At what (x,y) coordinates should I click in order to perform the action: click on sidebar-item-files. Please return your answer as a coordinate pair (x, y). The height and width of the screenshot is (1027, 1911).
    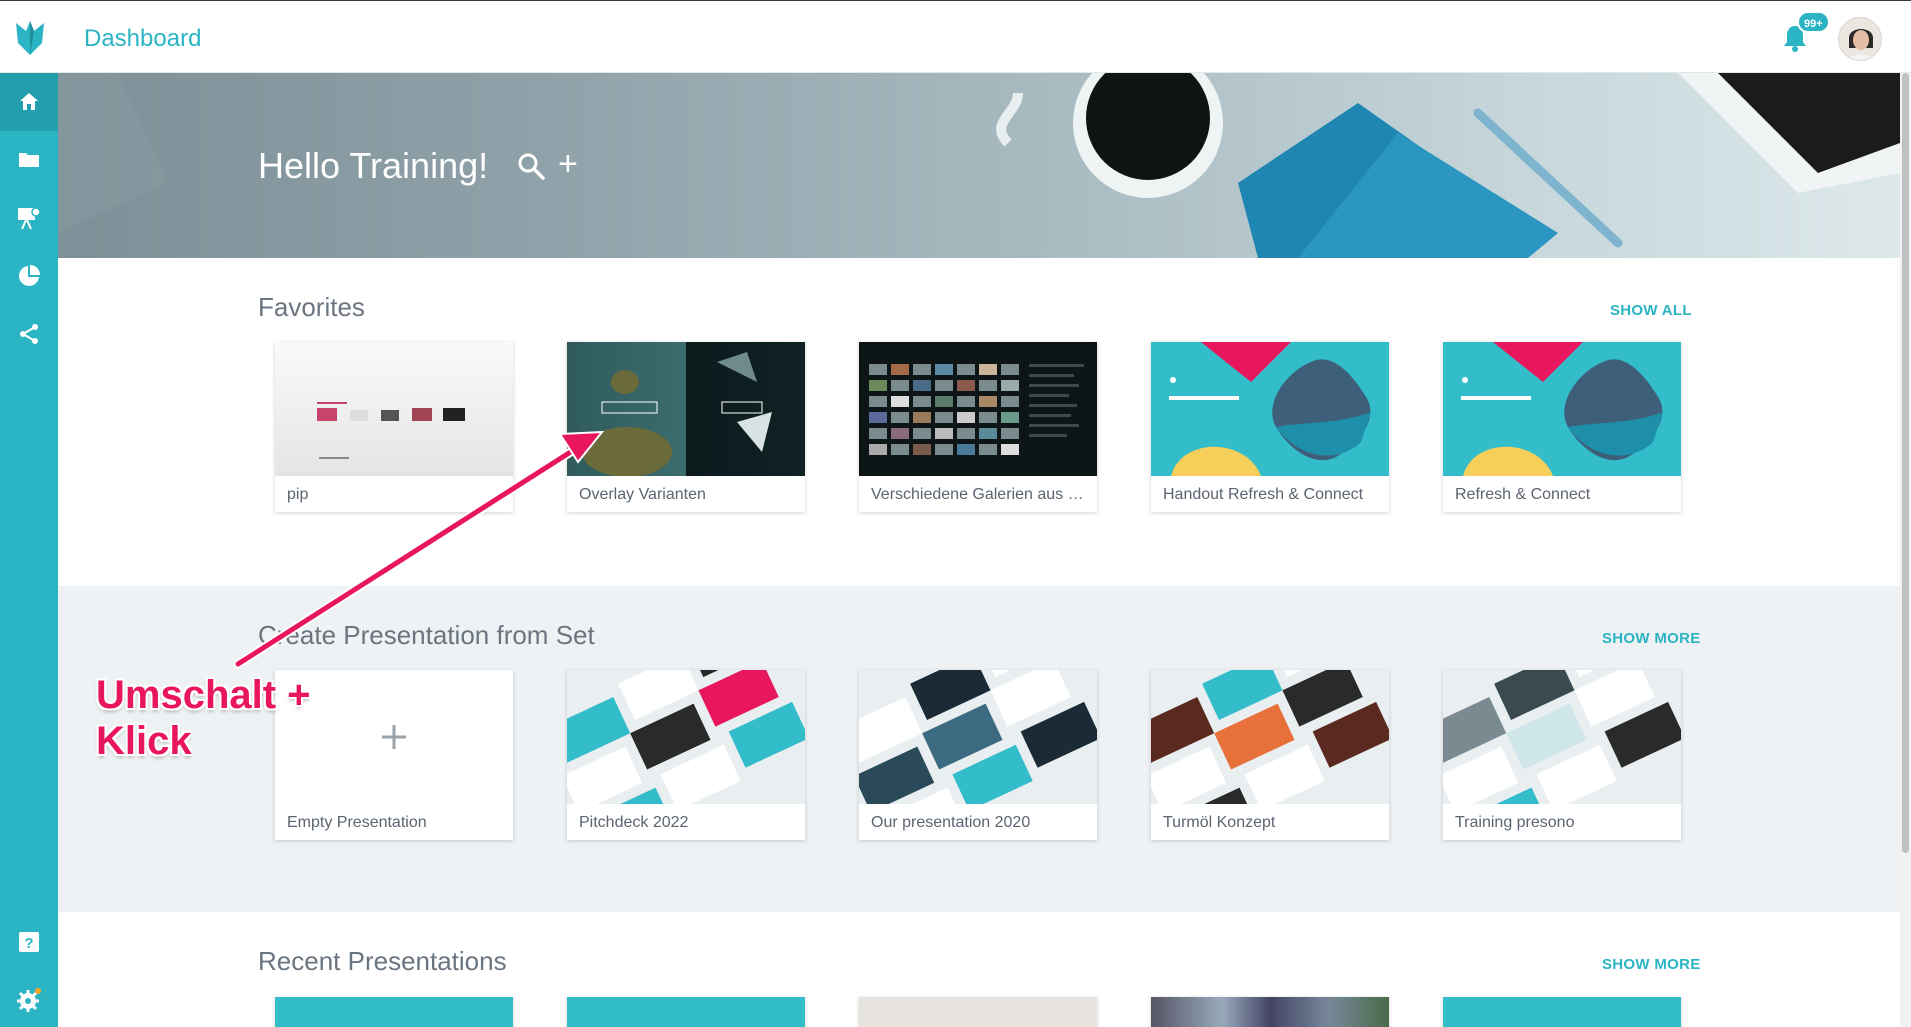
    Looking at the image, I should click on (29, 160).